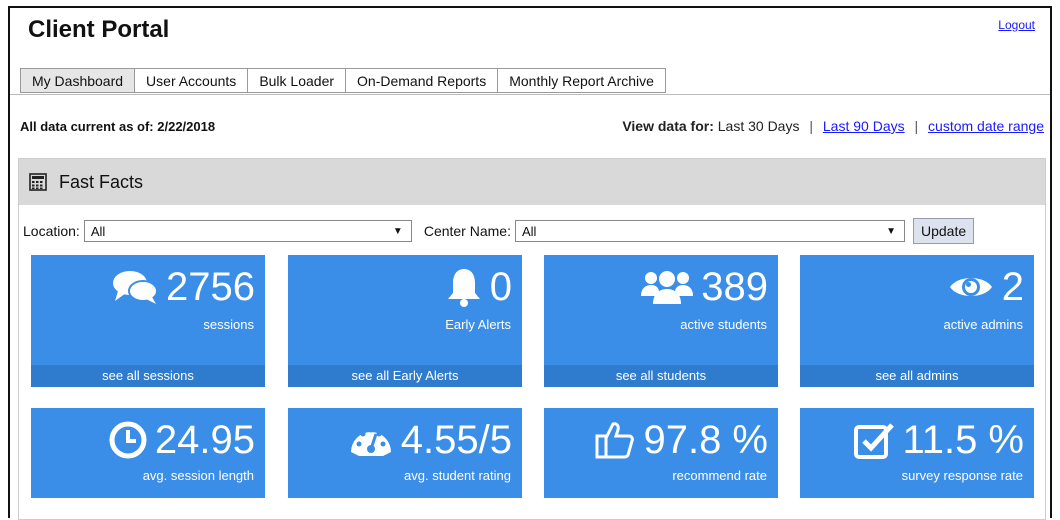 The width and height of the screenshot is (1060, 520). Describe the element at coordinates (101, 181) in the screenshot. I see `panel-title: Fast Facts` at that location.